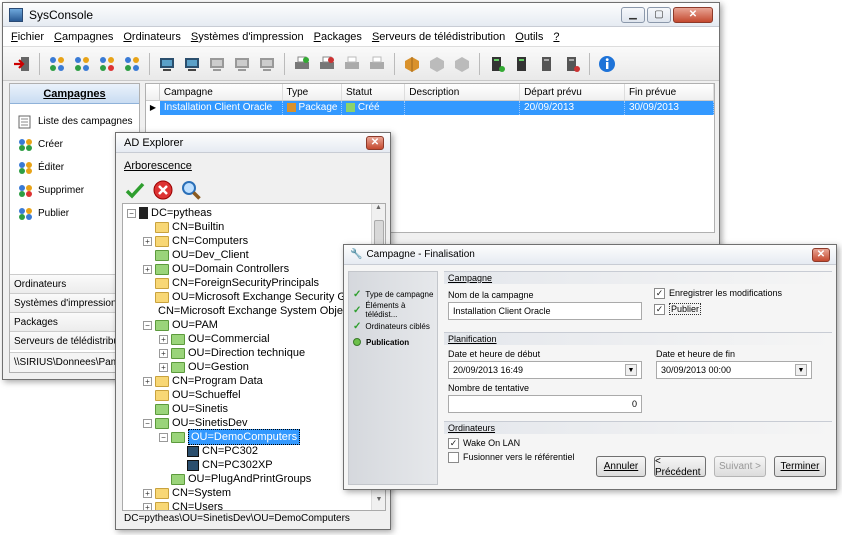 The height and width of the screenshot is (535, 842). What do you see at coordinates (680, 467) in the screenshot?
I see `precedent-button: < Précédent` at bounding box center [680, 467].